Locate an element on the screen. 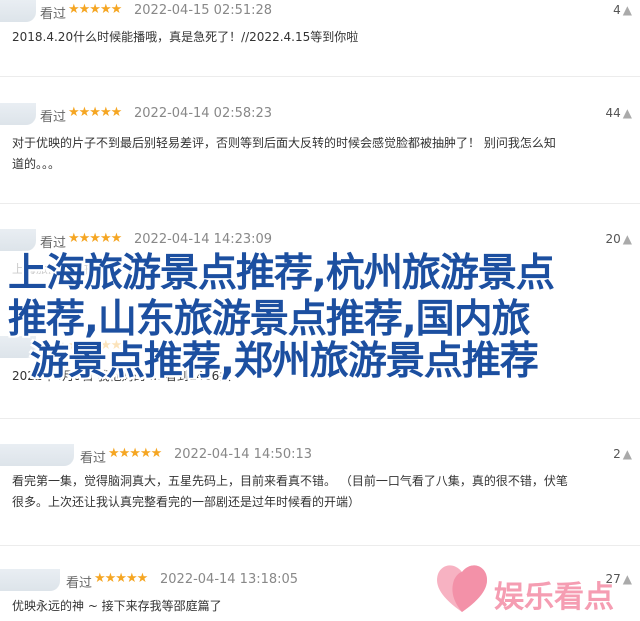  review-time: 2022-04-14 13:18:05 is located at coordinates (229, 579).